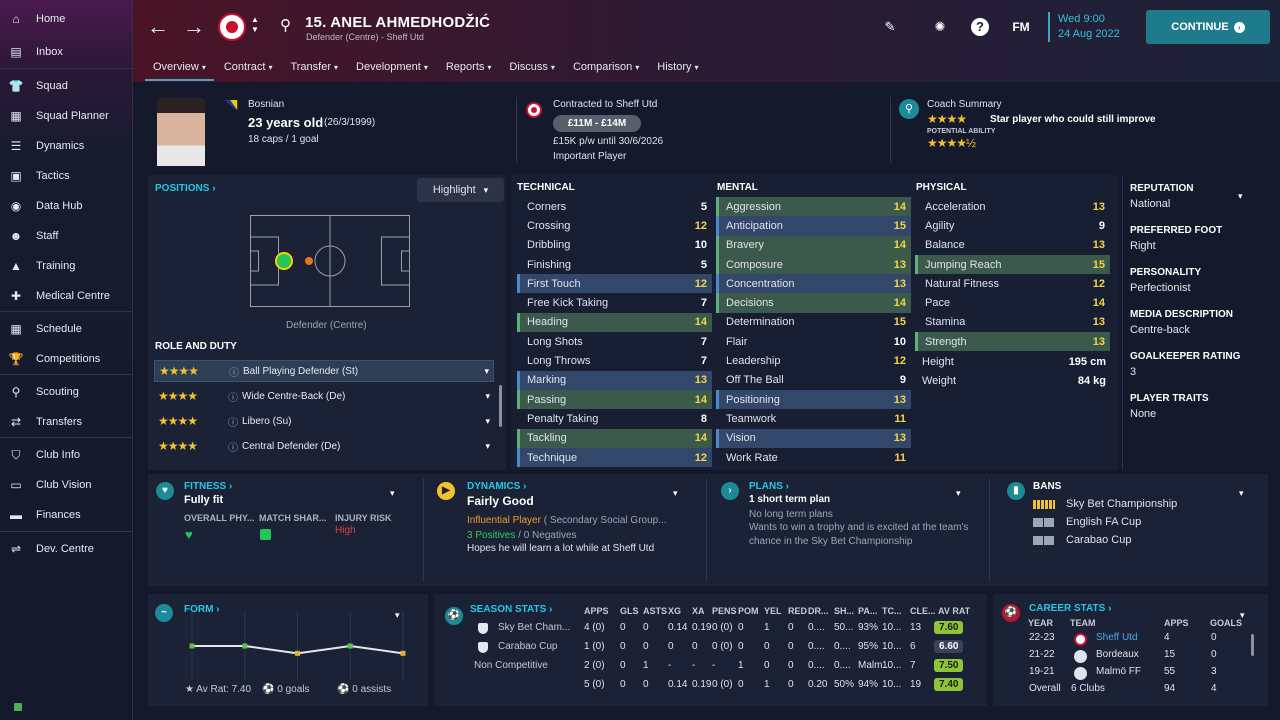 The width and height of the screenshot is (1280, 720). Describe the element at coordinates (596, 611) in the screenshot. I see `season-header-cell: APPS` at that location.